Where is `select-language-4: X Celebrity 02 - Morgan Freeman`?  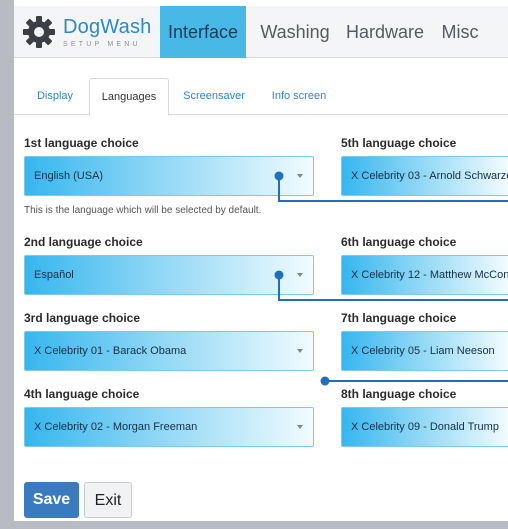 select-language-4: X Celebrity 02 - Morgan Freeman is located at coordinates (169, 427).